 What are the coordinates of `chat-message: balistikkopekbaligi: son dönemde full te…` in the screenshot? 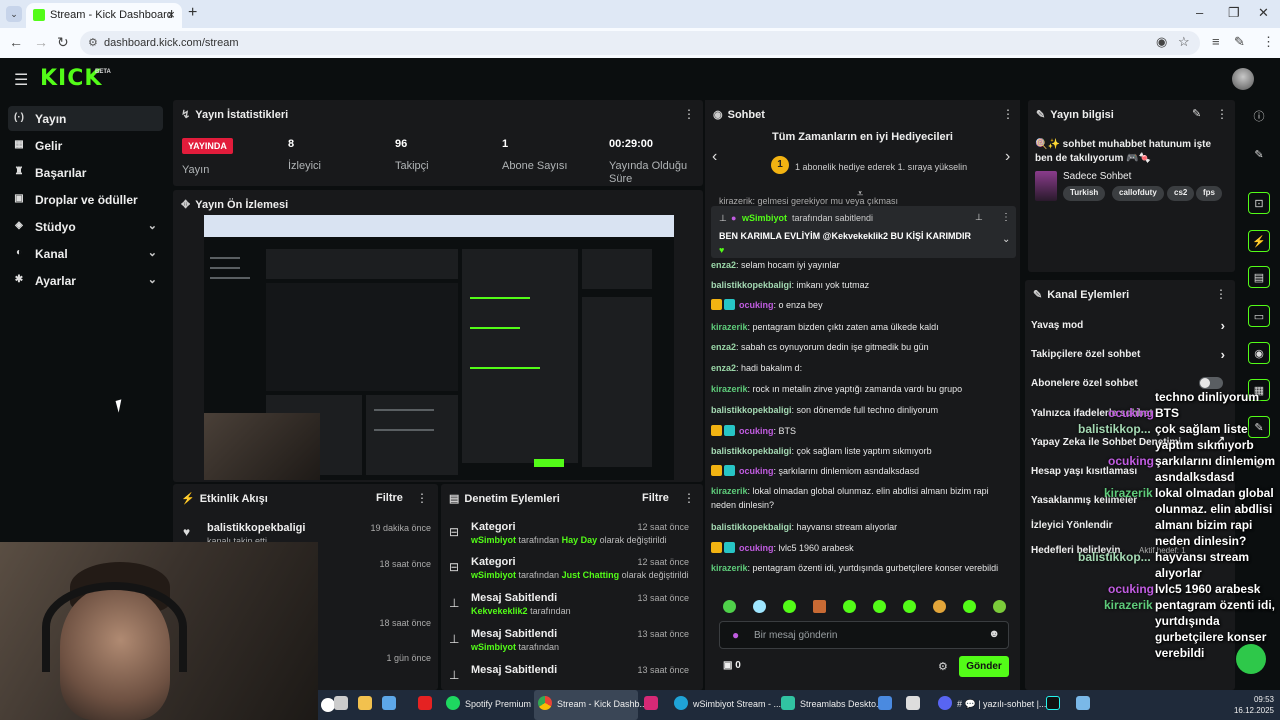 It's located at (857, 410).